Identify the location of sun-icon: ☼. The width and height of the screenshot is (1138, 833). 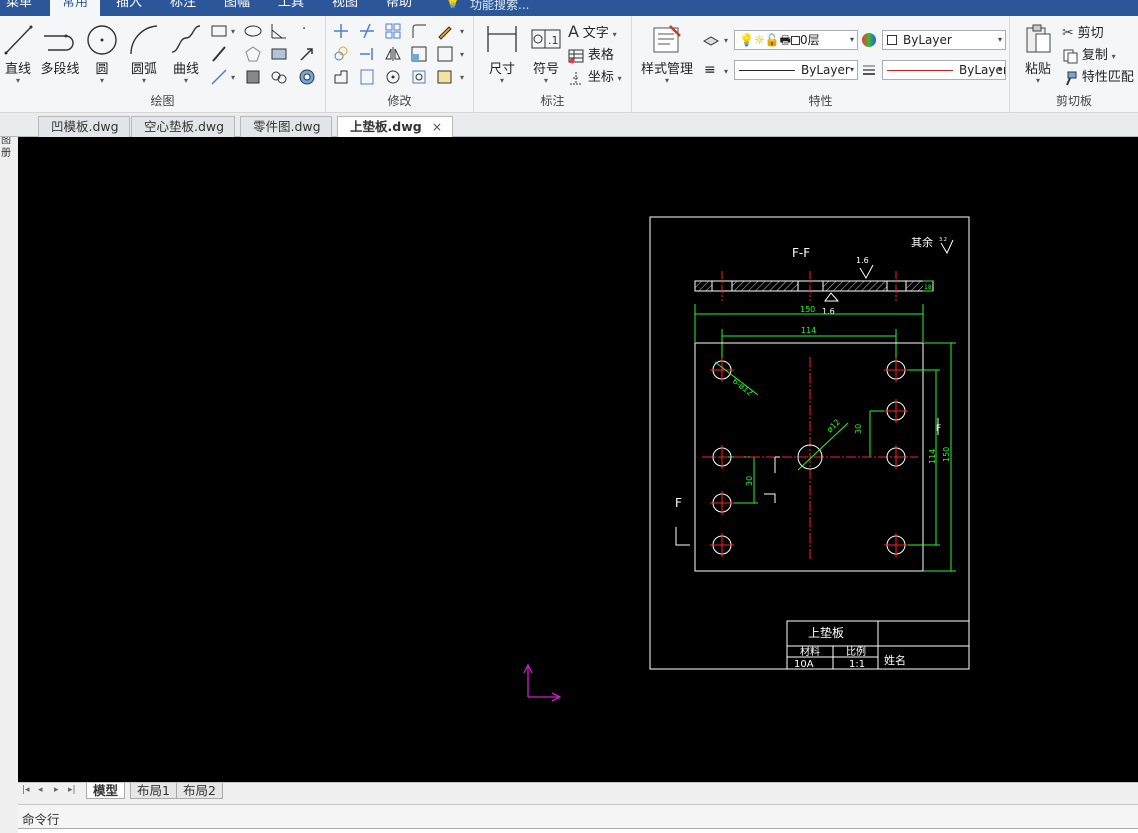
(759, 40).